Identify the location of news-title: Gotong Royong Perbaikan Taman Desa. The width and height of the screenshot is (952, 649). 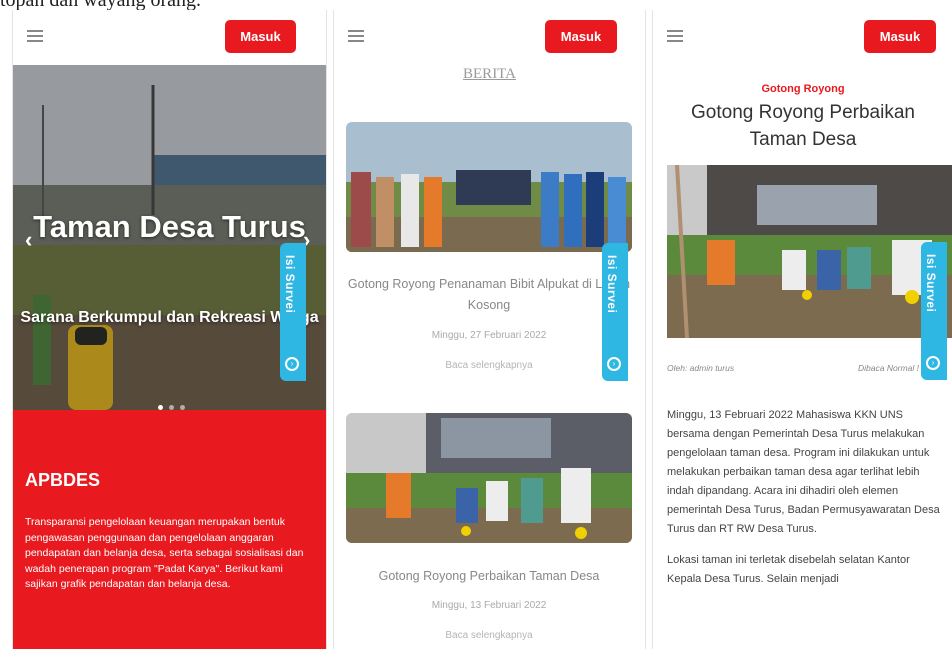
(489, 576).